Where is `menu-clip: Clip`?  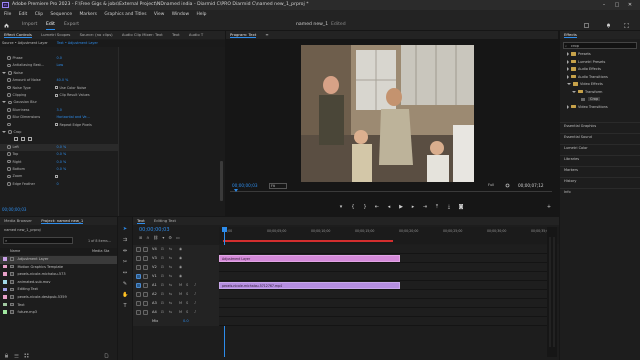 menu-clip: Clip is located at coordinates (39, 14).